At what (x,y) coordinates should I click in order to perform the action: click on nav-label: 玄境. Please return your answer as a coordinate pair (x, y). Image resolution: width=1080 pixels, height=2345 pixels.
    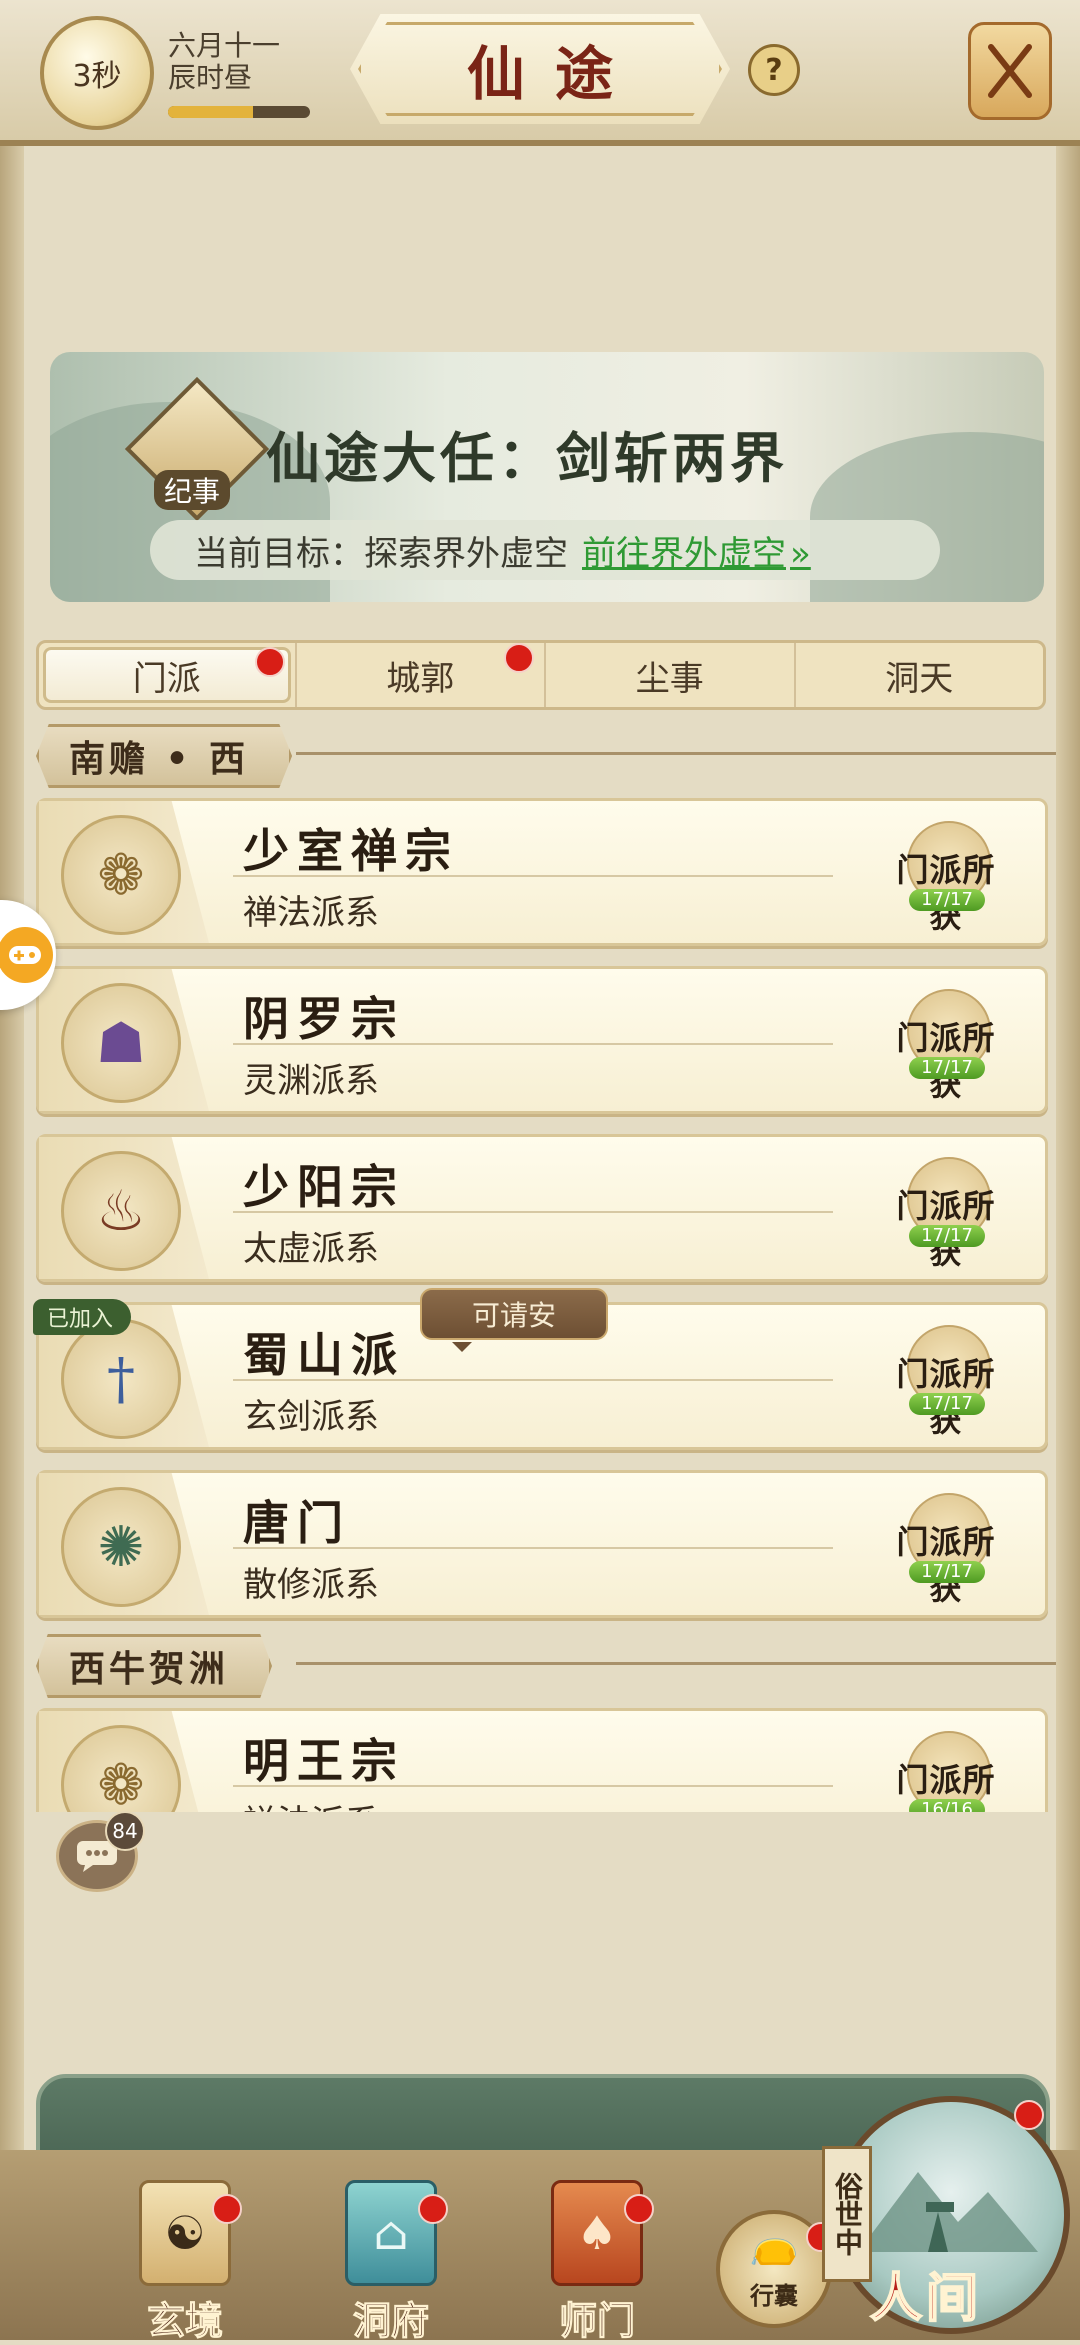
    Looking at the image, I should click on (184, 2321).